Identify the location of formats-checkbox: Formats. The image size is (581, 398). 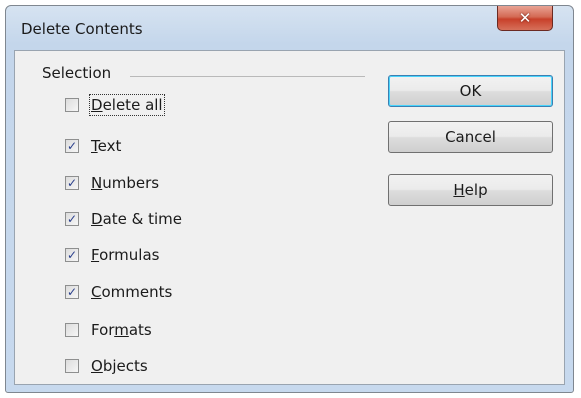
(108, 330).